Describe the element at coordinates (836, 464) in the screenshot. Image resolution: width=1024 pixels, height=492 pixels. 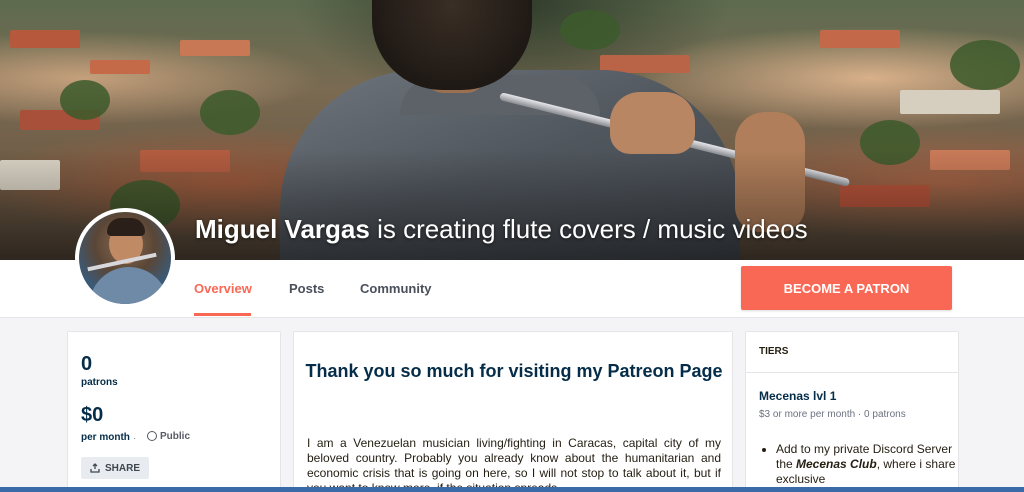
I see `benefit-emphasis: Mecenas Club` at that location.